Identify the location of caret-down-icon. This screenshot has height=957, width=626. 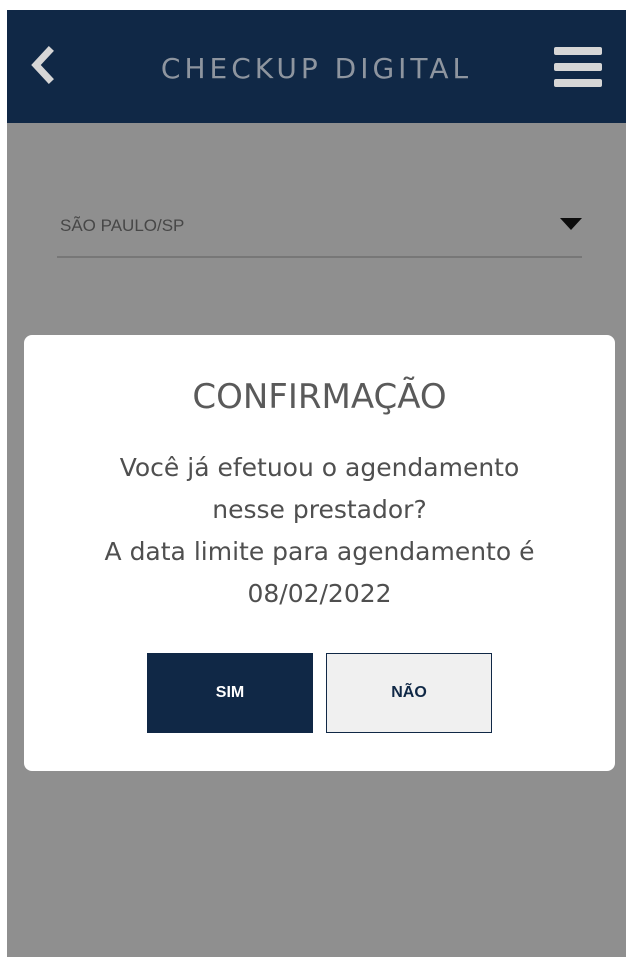
(571, 224).